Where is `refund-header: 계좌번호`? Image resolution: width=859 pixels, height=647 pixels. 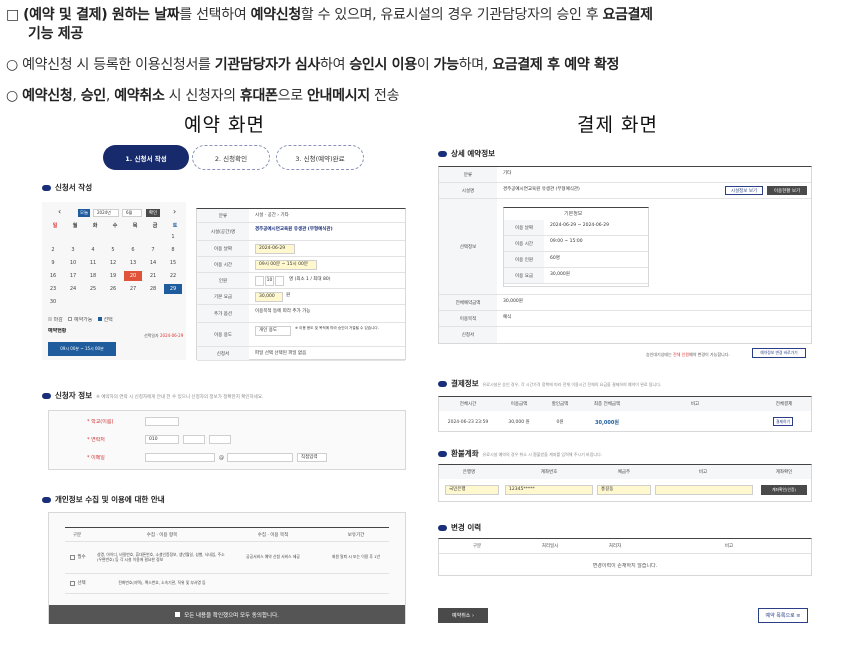 refund-header: 계좌번호 is located at coordinates (549, 472).